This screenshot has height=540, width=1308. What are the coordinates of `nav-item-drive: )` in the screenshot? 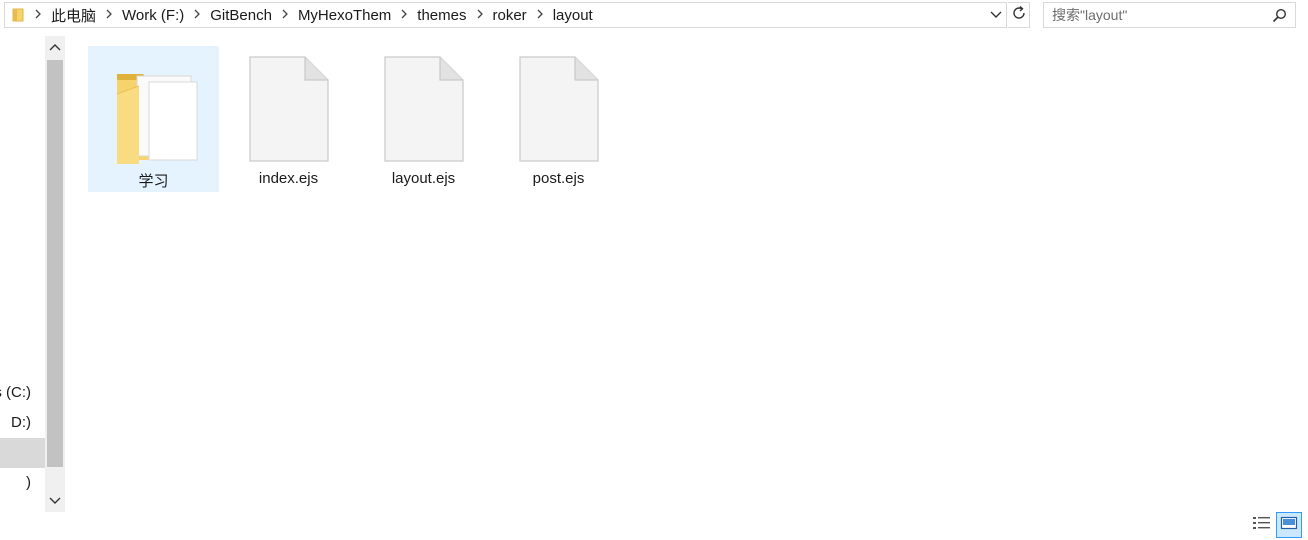 It's located at (22, 483).